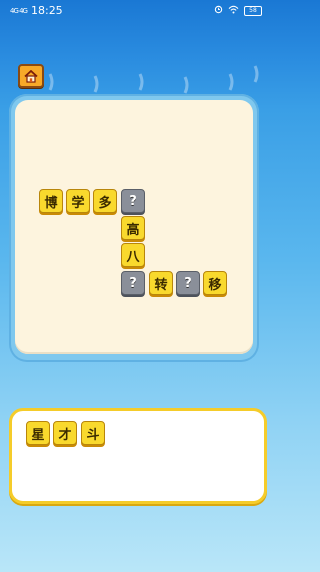  Describe the element at coordinates (233, 11) in the screenshot. I see `wifi-icon` at that location.